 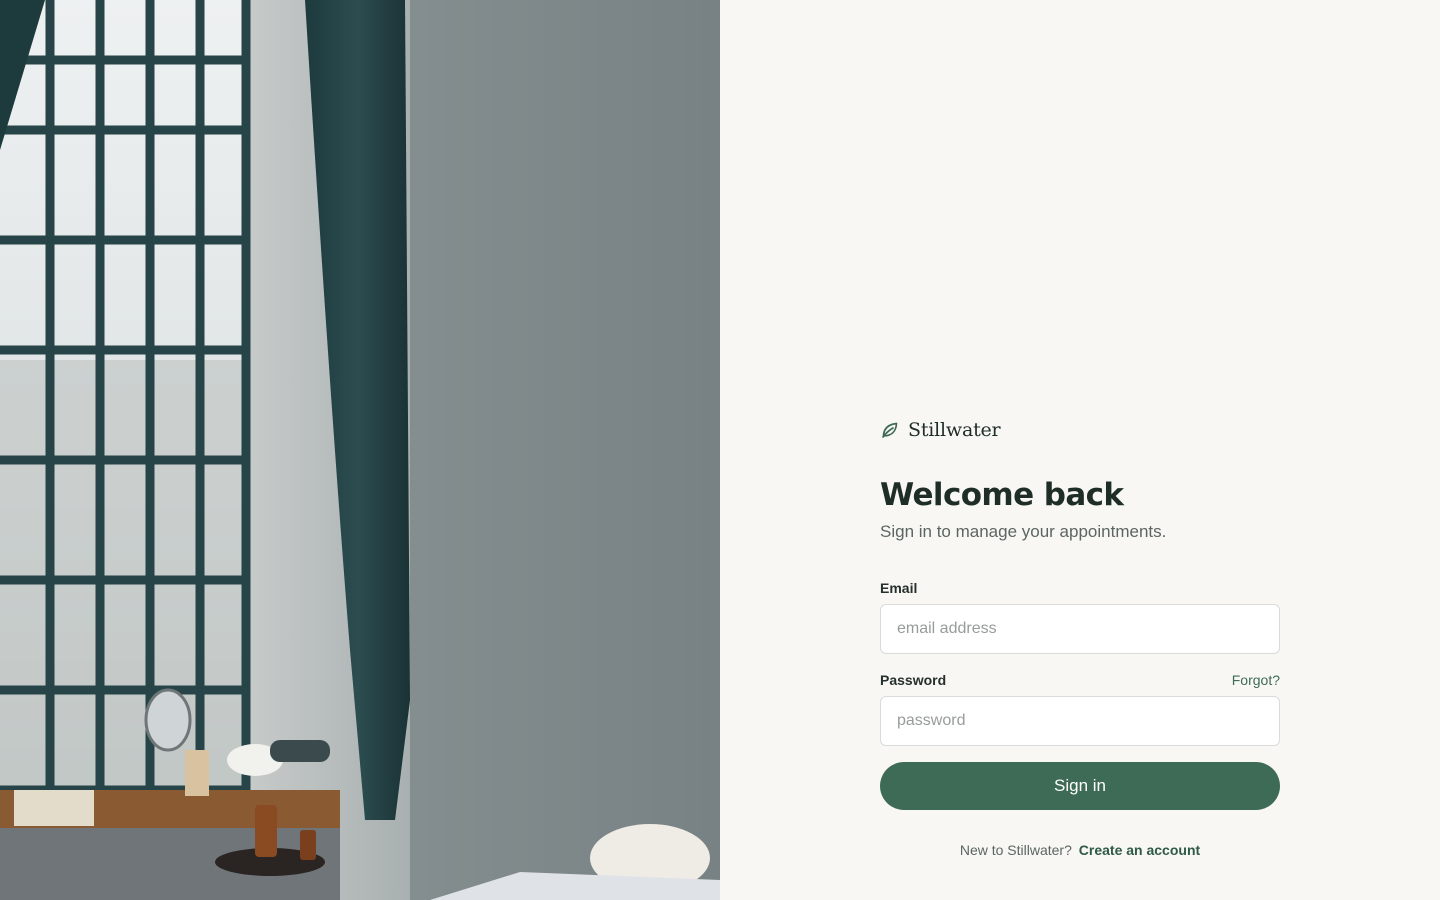 What do you see at coordinates (1015, 850) in the screenshot?
I see `signup-prompt-text: New to Stillwater?` at bounding box center [1015, 850].